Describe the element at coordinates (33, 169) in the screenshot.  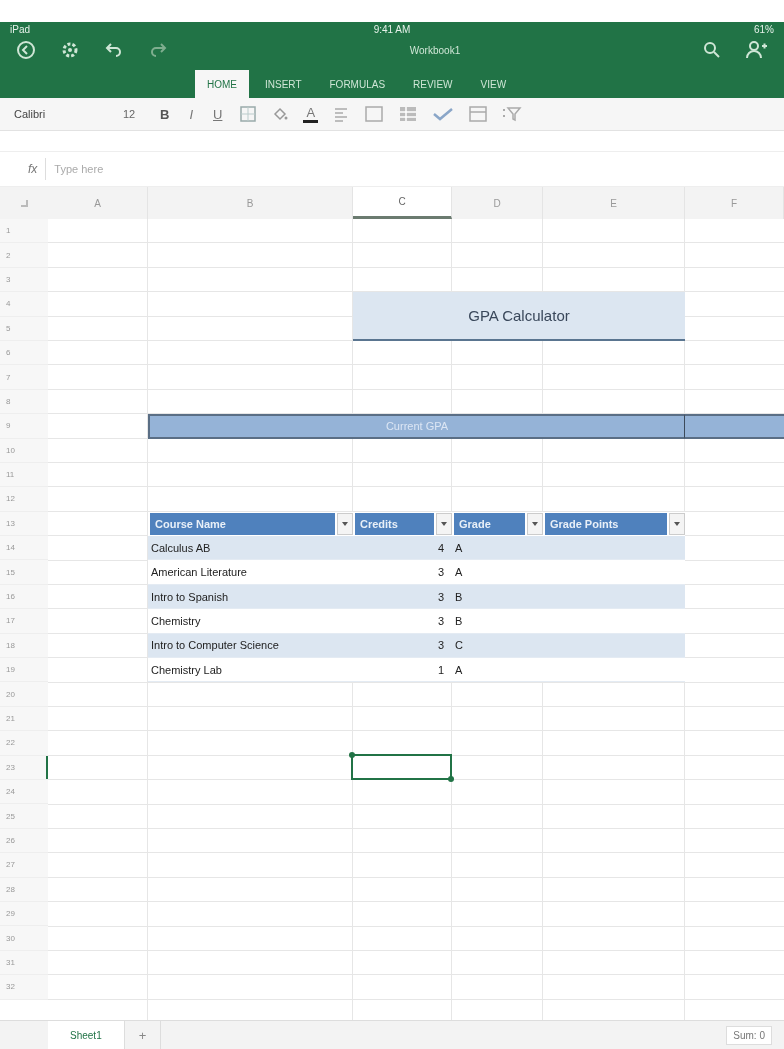
I see `function-label: fx` at that location.